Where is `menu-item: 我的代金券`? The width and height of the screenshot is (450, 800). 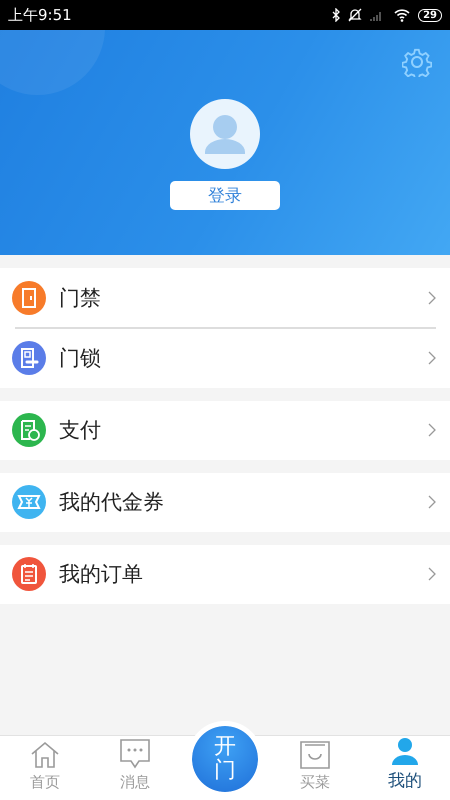 menu-item: 我的代金券 is located at coordinates (225, 502).